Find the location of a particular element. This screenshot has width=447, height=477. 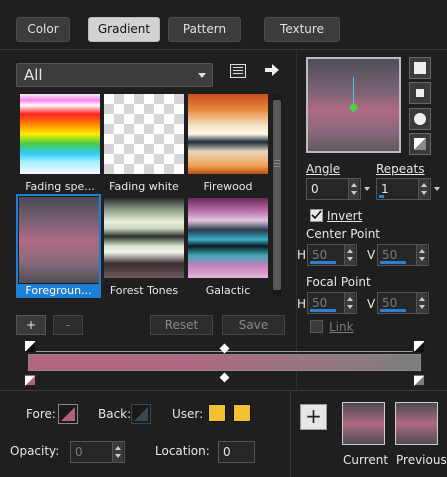

radial-style-button is located at coordinates (420, 119).